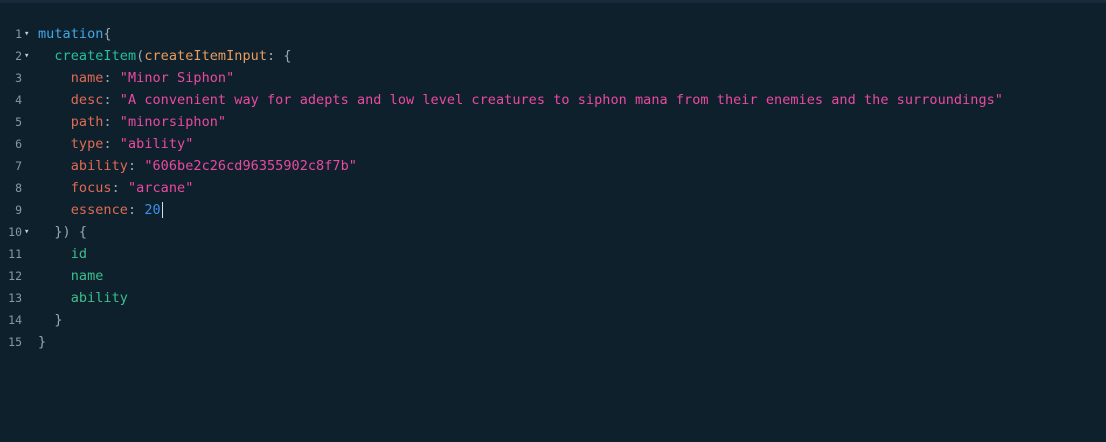 The width and height of the screenshot is (1106, 442). I want to click on code-text: focus: "arcane", so click(116, 188).